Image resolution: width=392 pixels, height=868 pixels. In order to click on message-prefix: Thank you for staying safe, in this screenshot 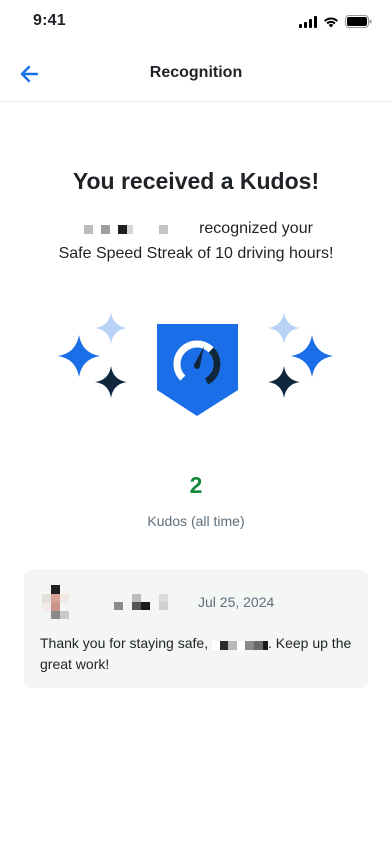, I will do `click(124, 643)`.